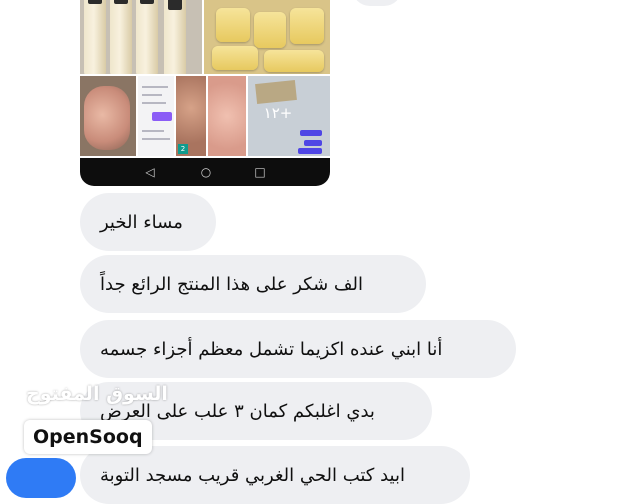 The height and width of the screenshot is (504, 640). I want to click on product-tubes-photo, so click(141, 37).